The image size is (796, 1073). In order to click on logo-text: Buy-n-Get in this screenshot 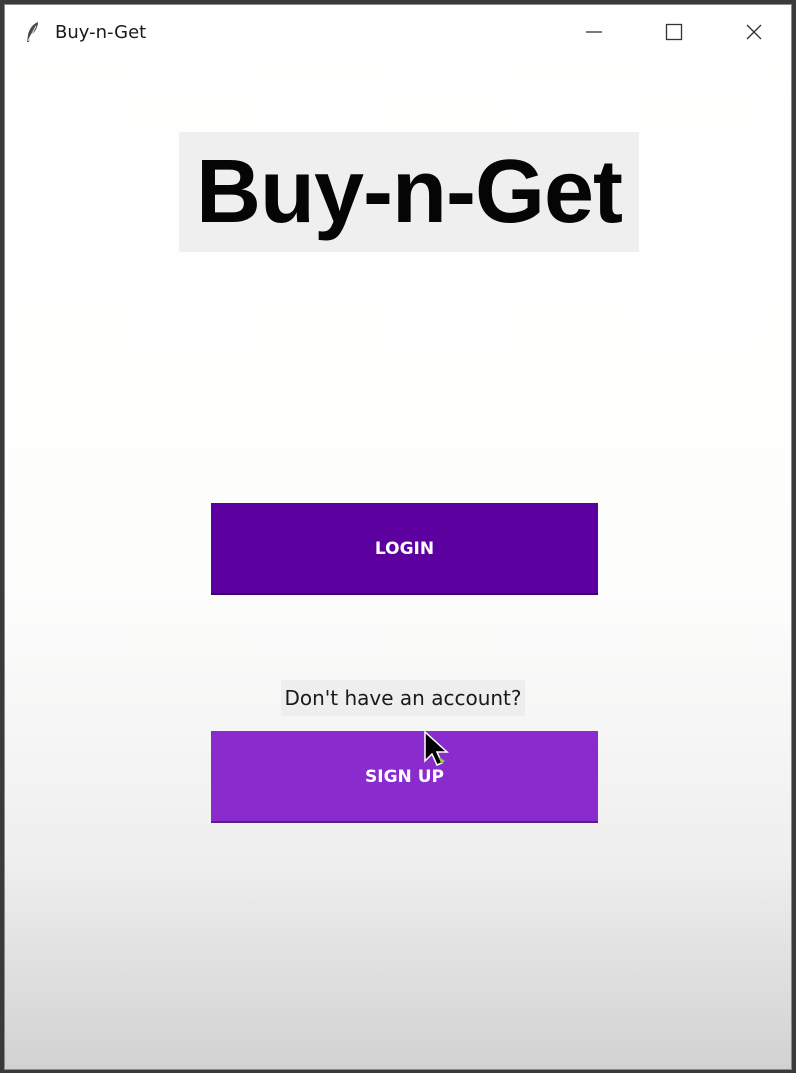, I will do `click(409, 192)`.